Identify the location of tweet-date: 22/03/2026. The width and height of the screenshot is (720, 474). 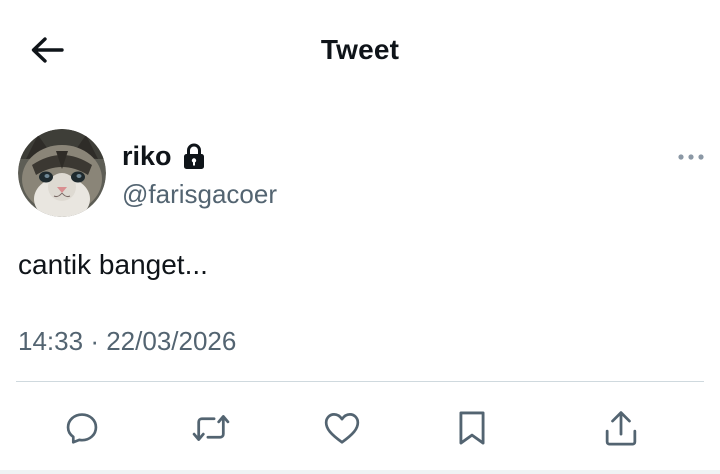
(171, 341).